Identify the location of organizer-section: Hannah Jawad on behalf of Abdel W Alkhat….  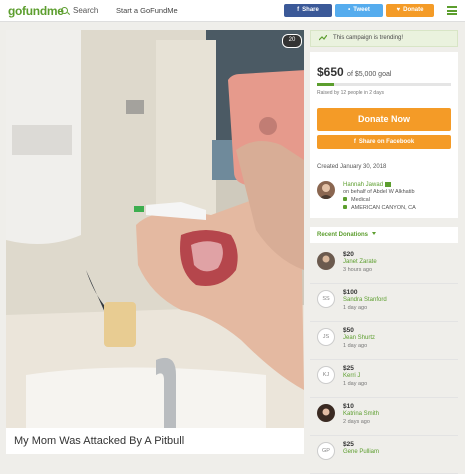
(384, 198).